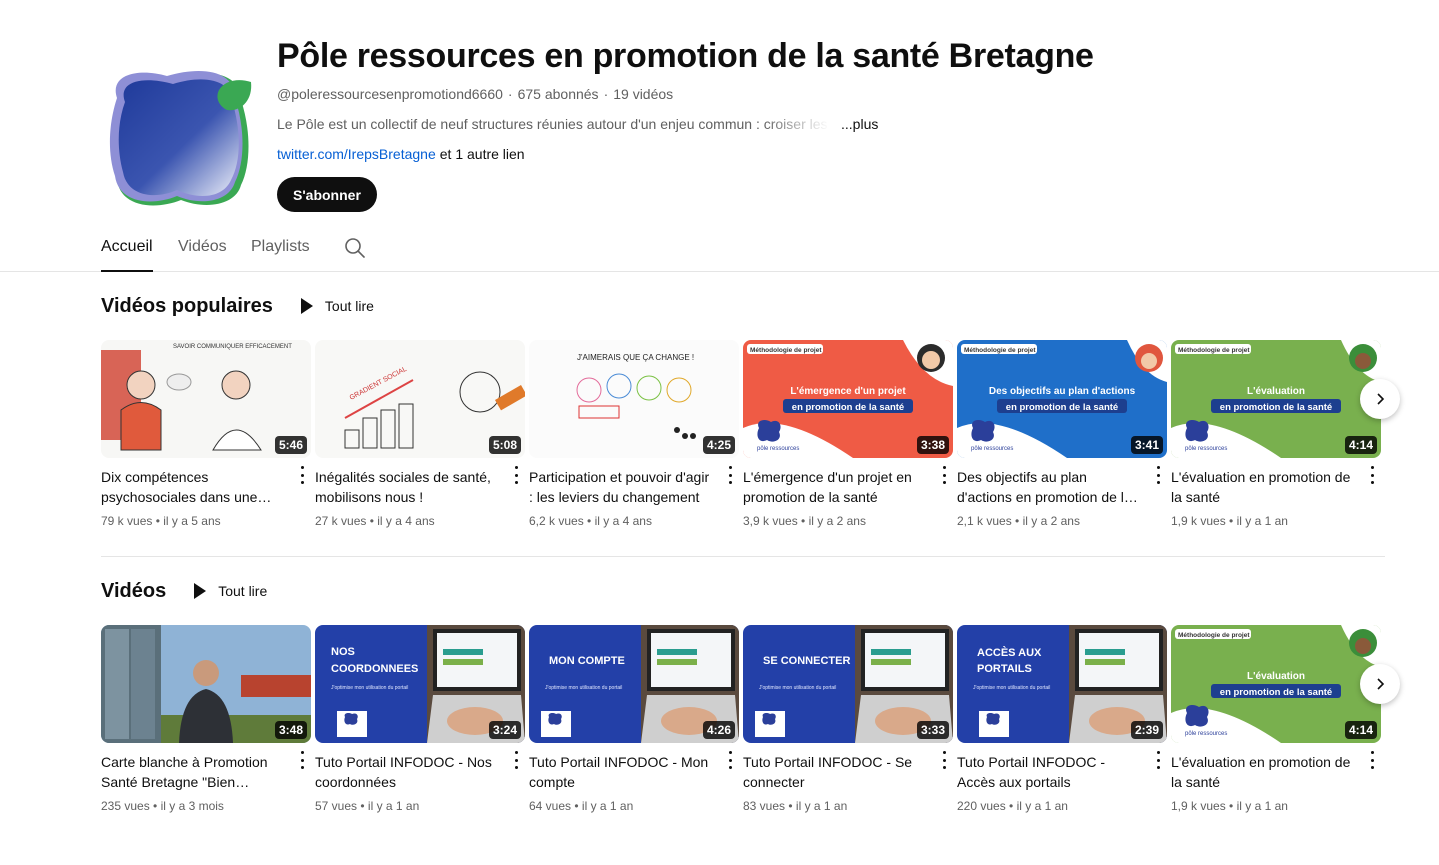  I want to click on video-meta: 1,9 k vues • il y a 1 an, so click(1229, 521).